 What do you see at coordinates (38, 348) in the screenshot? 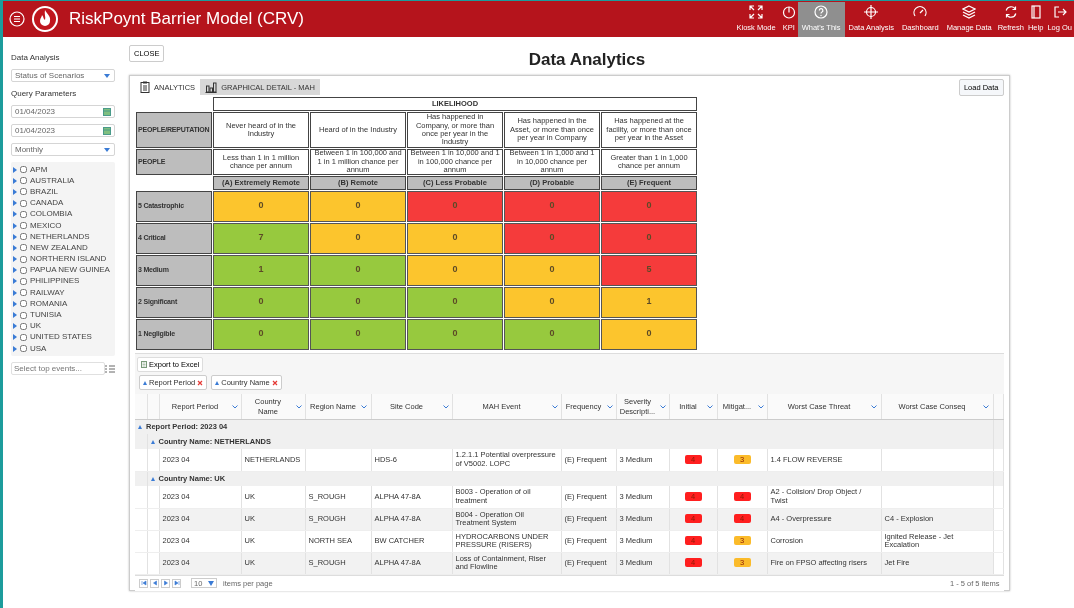
I see `tree-item-label: USA` at bounding box center [38, 348].